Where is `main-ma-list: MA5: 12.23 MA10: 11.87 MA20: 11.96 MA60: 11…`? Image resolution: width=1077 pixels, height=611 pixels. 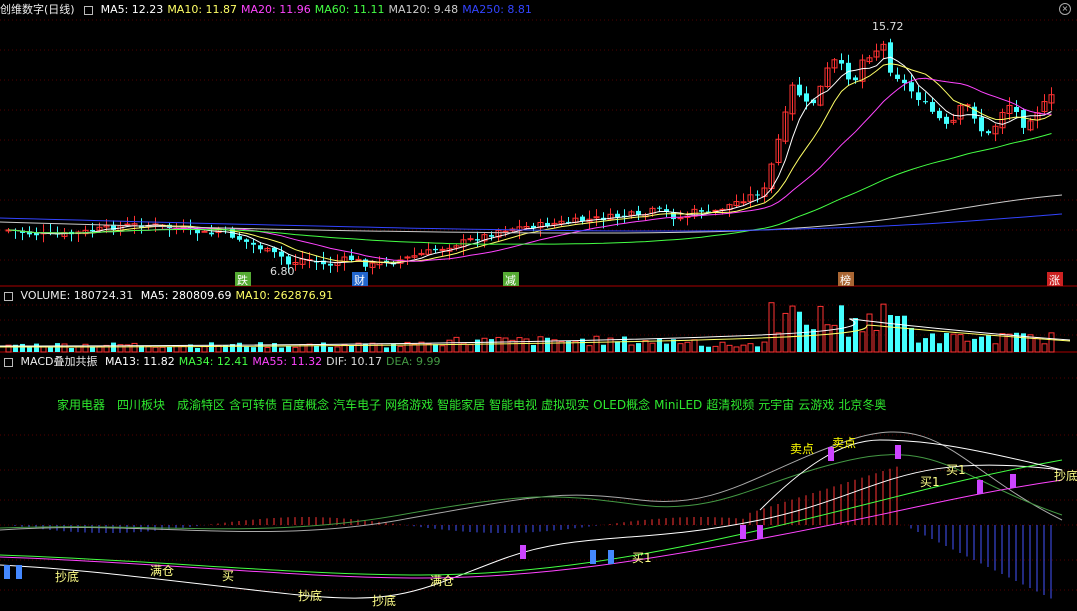
main-ma-list: MA5: 12.23 MA10: 11.87 MA20: 11.96 MA60: 11… is located at coordinates (318, 9).